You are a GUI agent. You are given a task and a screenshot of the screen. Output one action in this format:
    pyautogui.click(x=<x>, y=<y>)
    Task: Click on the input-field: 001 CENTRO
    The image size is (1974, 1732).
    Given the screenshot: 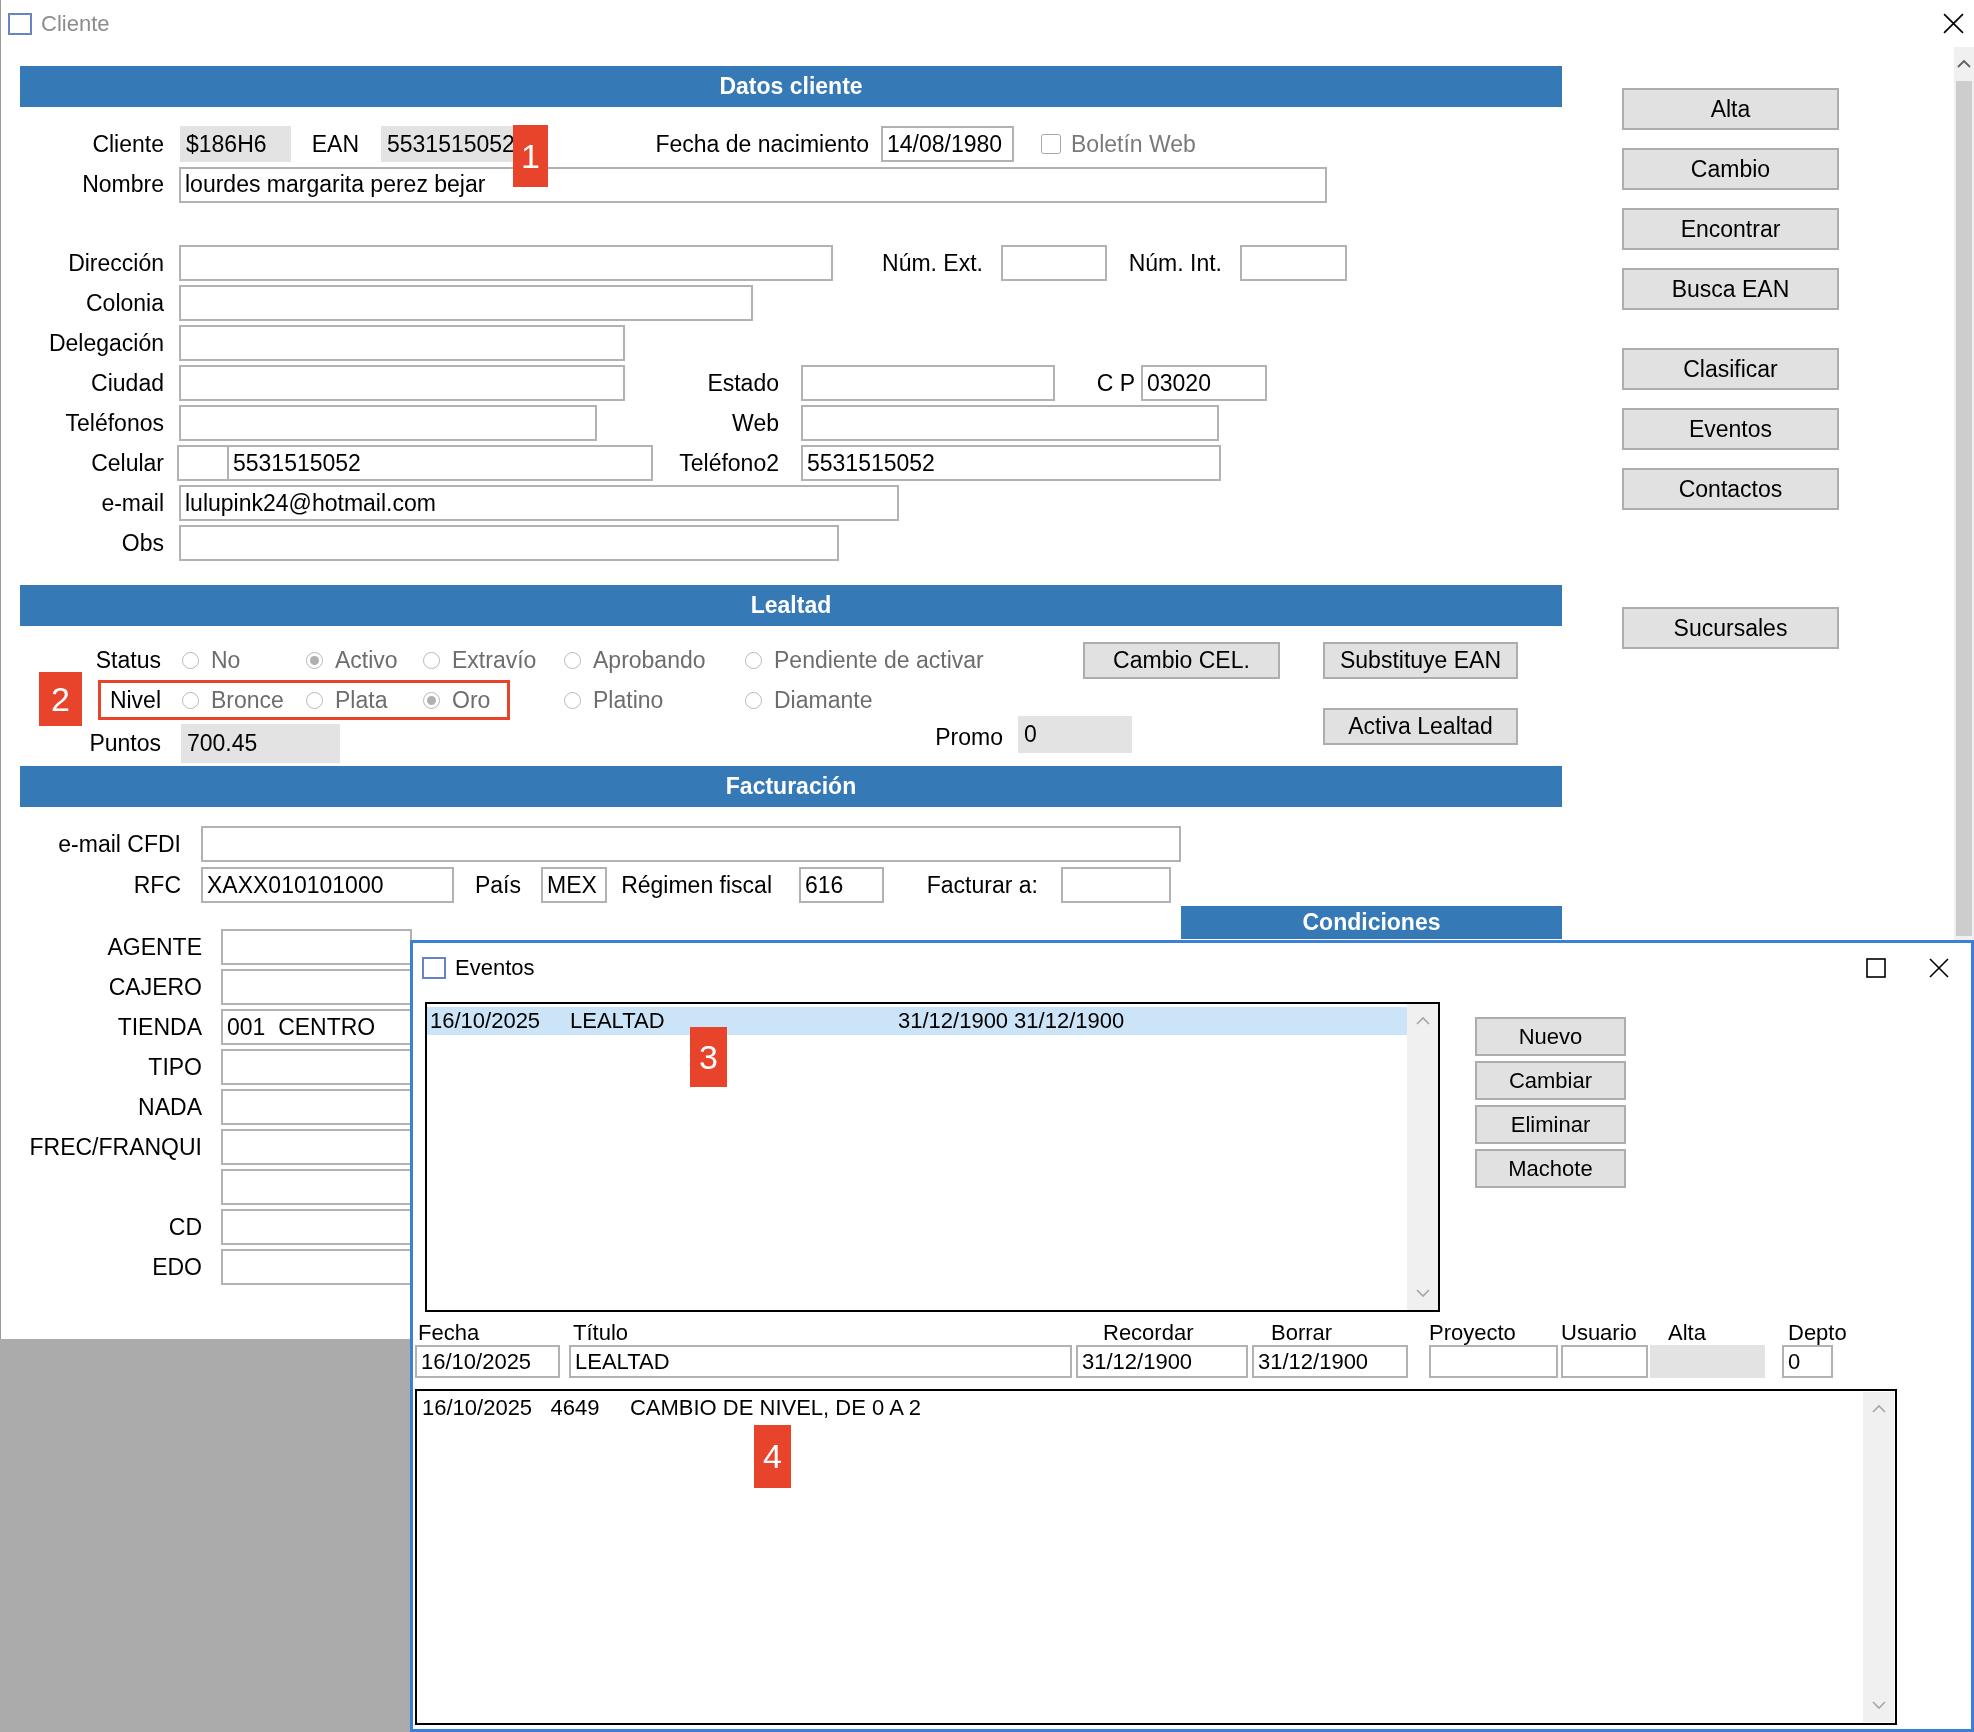 What is the action you would take?
    pyautogui.click(x=316, y=1027)
    